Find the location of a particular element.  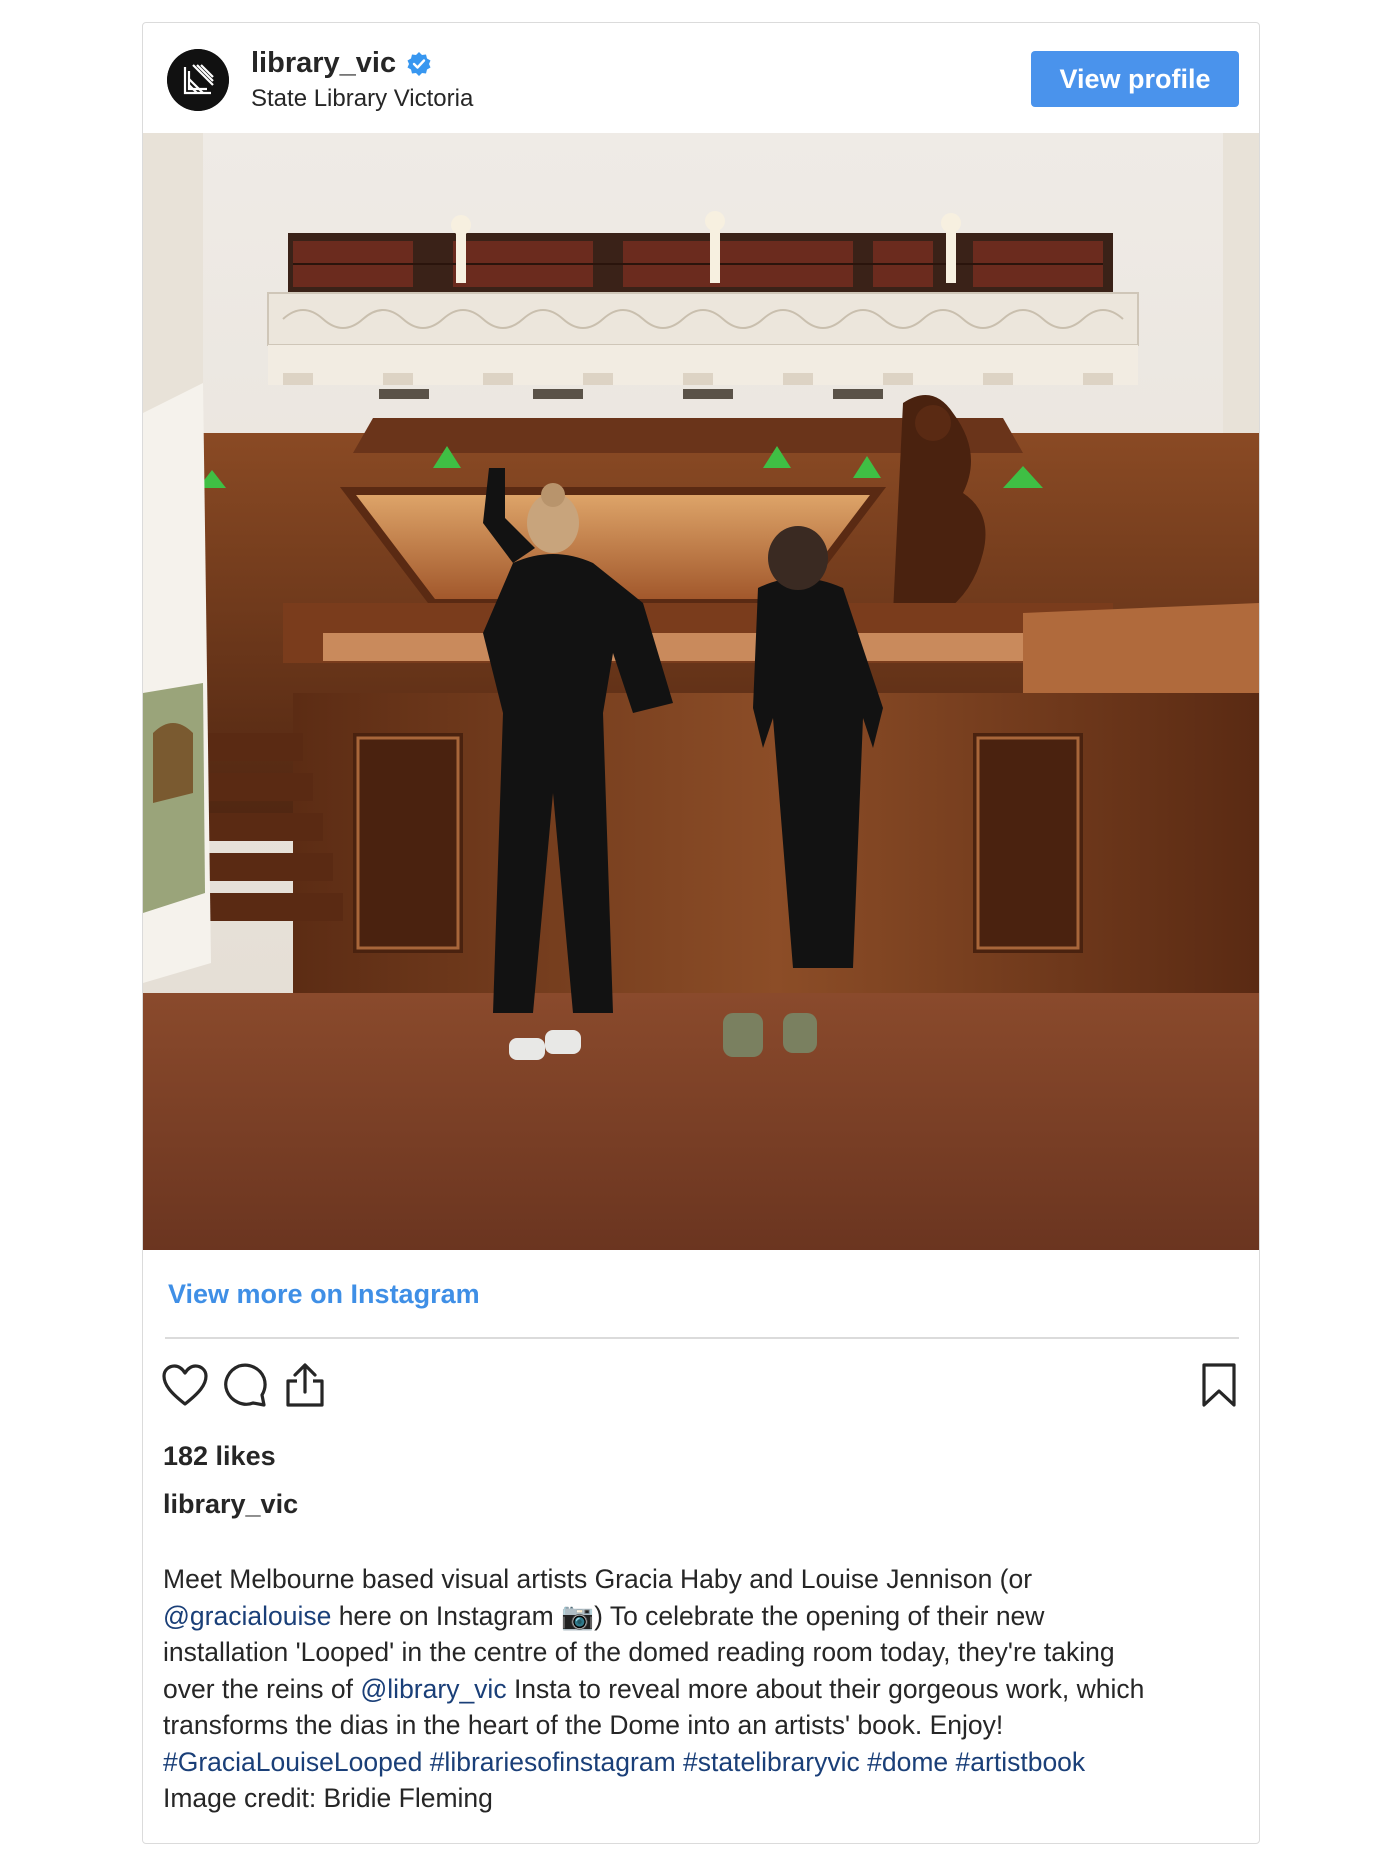

view-more-on-instagram-link: View more on Instagram is located at coordinates (324, 1294).